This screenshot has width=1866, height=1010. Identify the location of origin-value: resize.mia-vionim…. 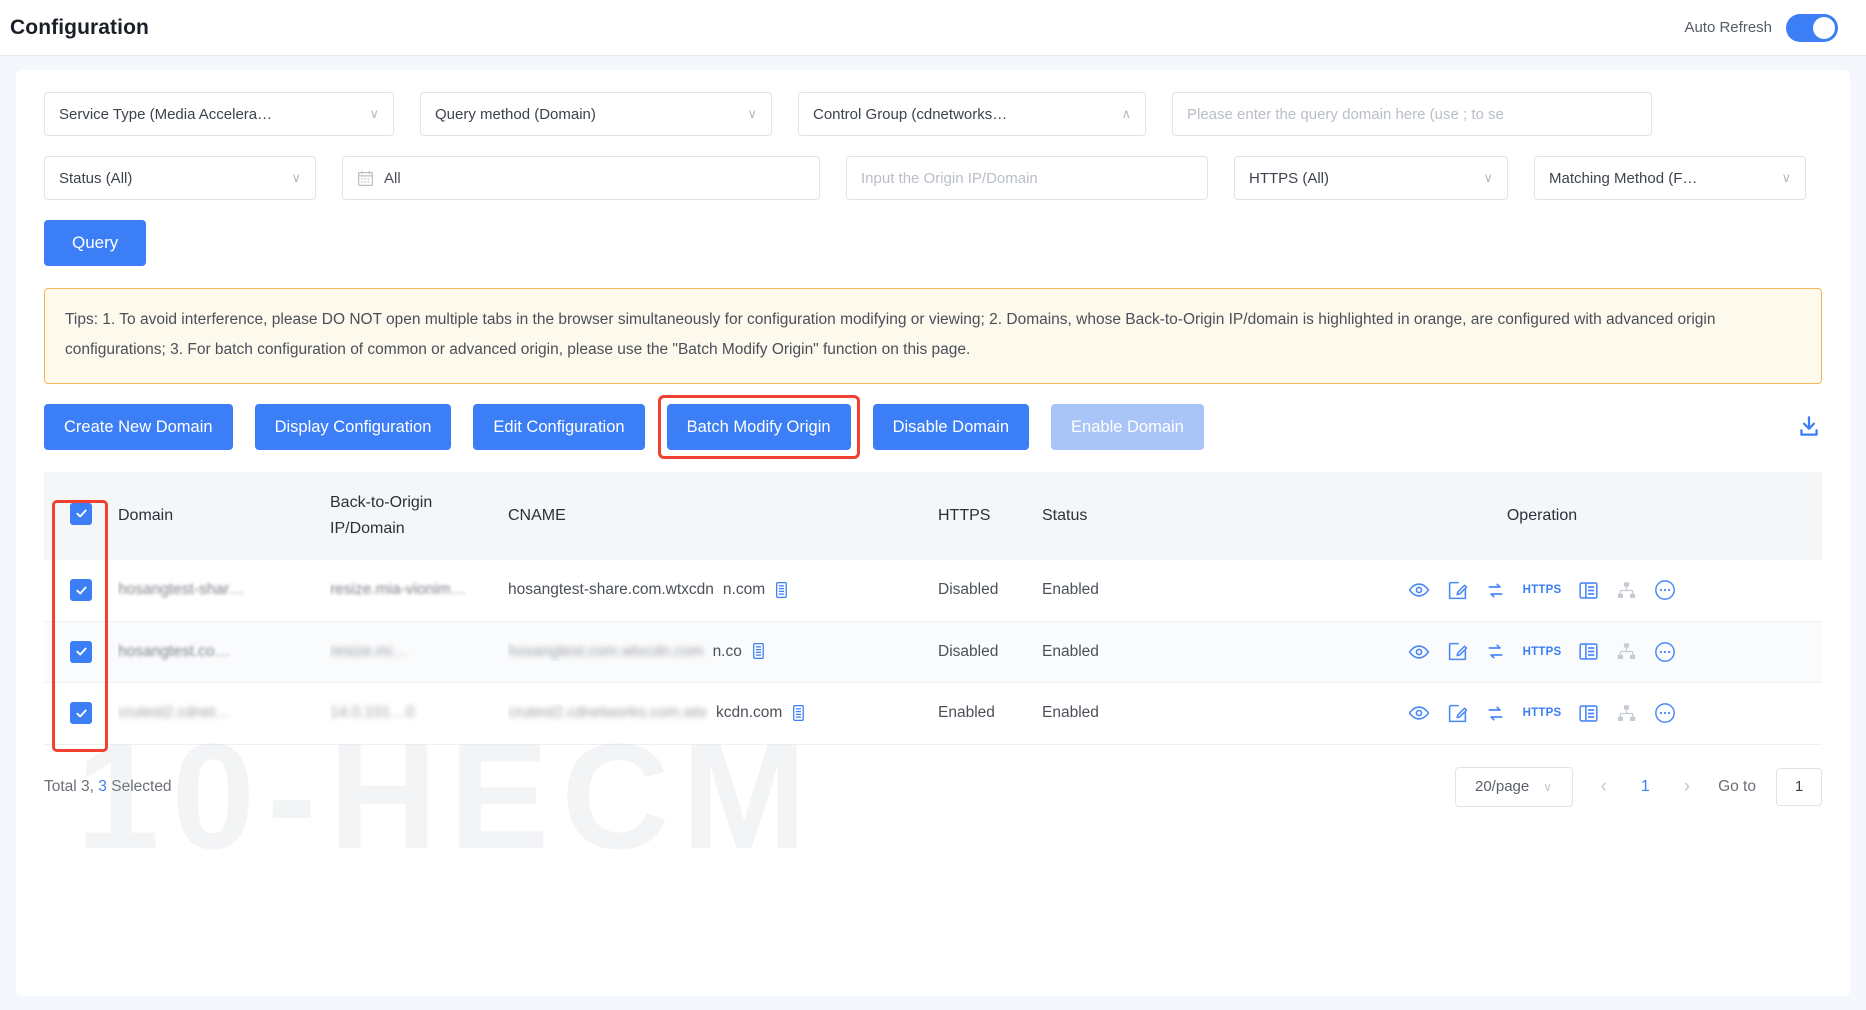
(398, 590).